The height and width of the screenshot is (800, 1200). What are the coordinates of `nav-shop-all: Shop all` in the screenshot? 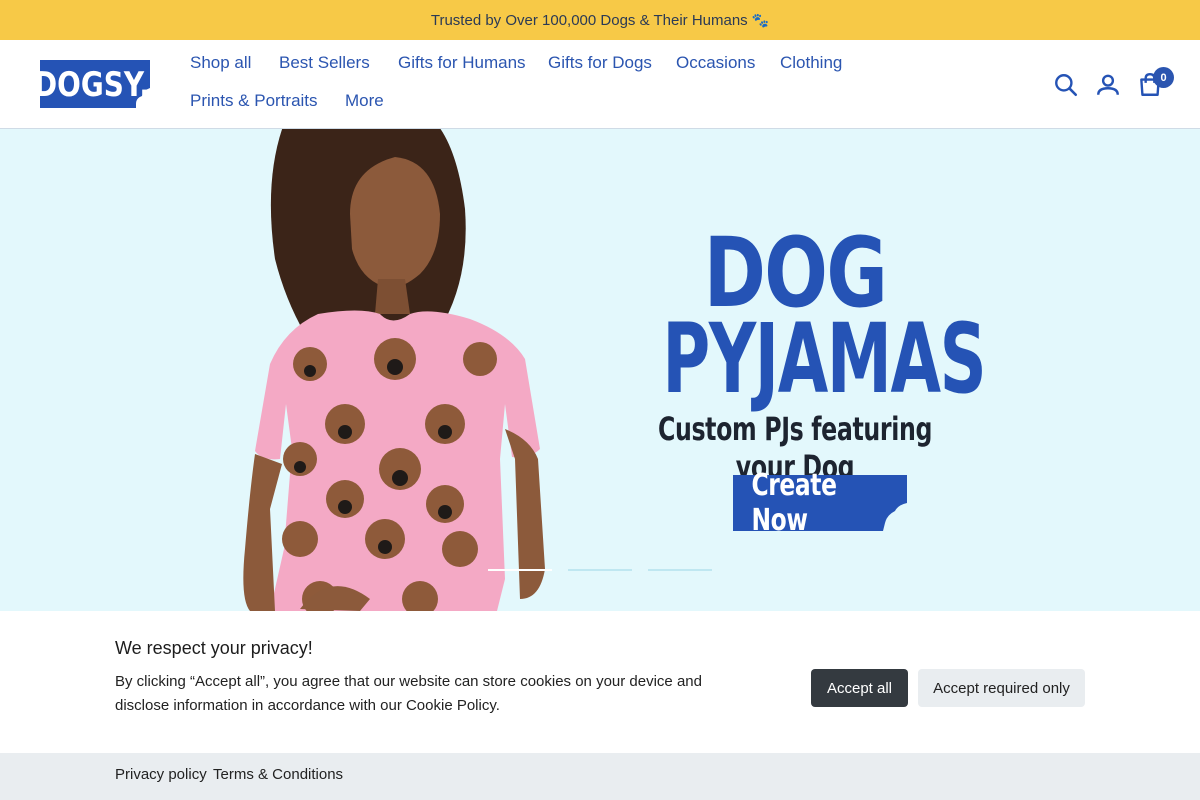 It's located at (220, 63).